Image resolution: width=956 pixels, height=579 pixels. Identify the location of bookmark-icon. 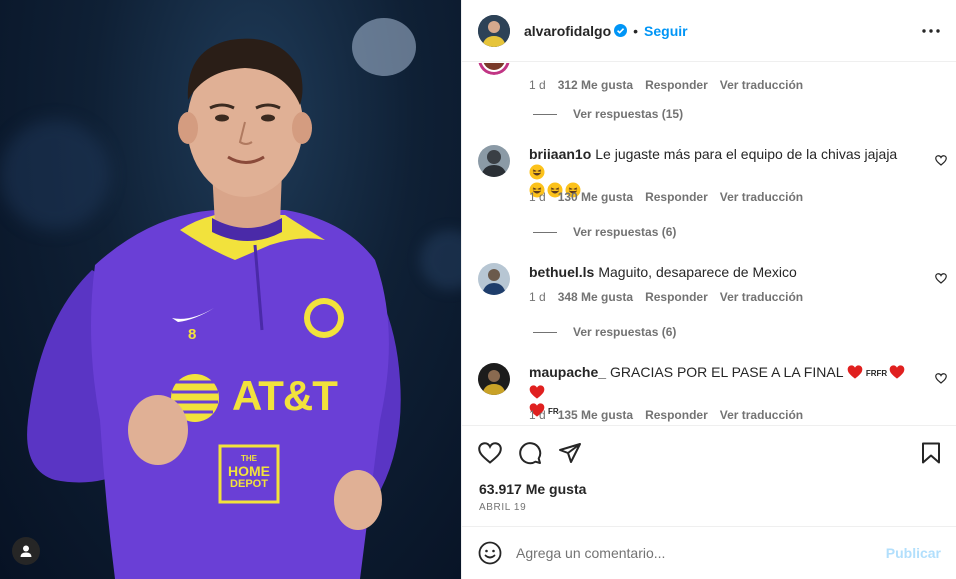
(931, 452).